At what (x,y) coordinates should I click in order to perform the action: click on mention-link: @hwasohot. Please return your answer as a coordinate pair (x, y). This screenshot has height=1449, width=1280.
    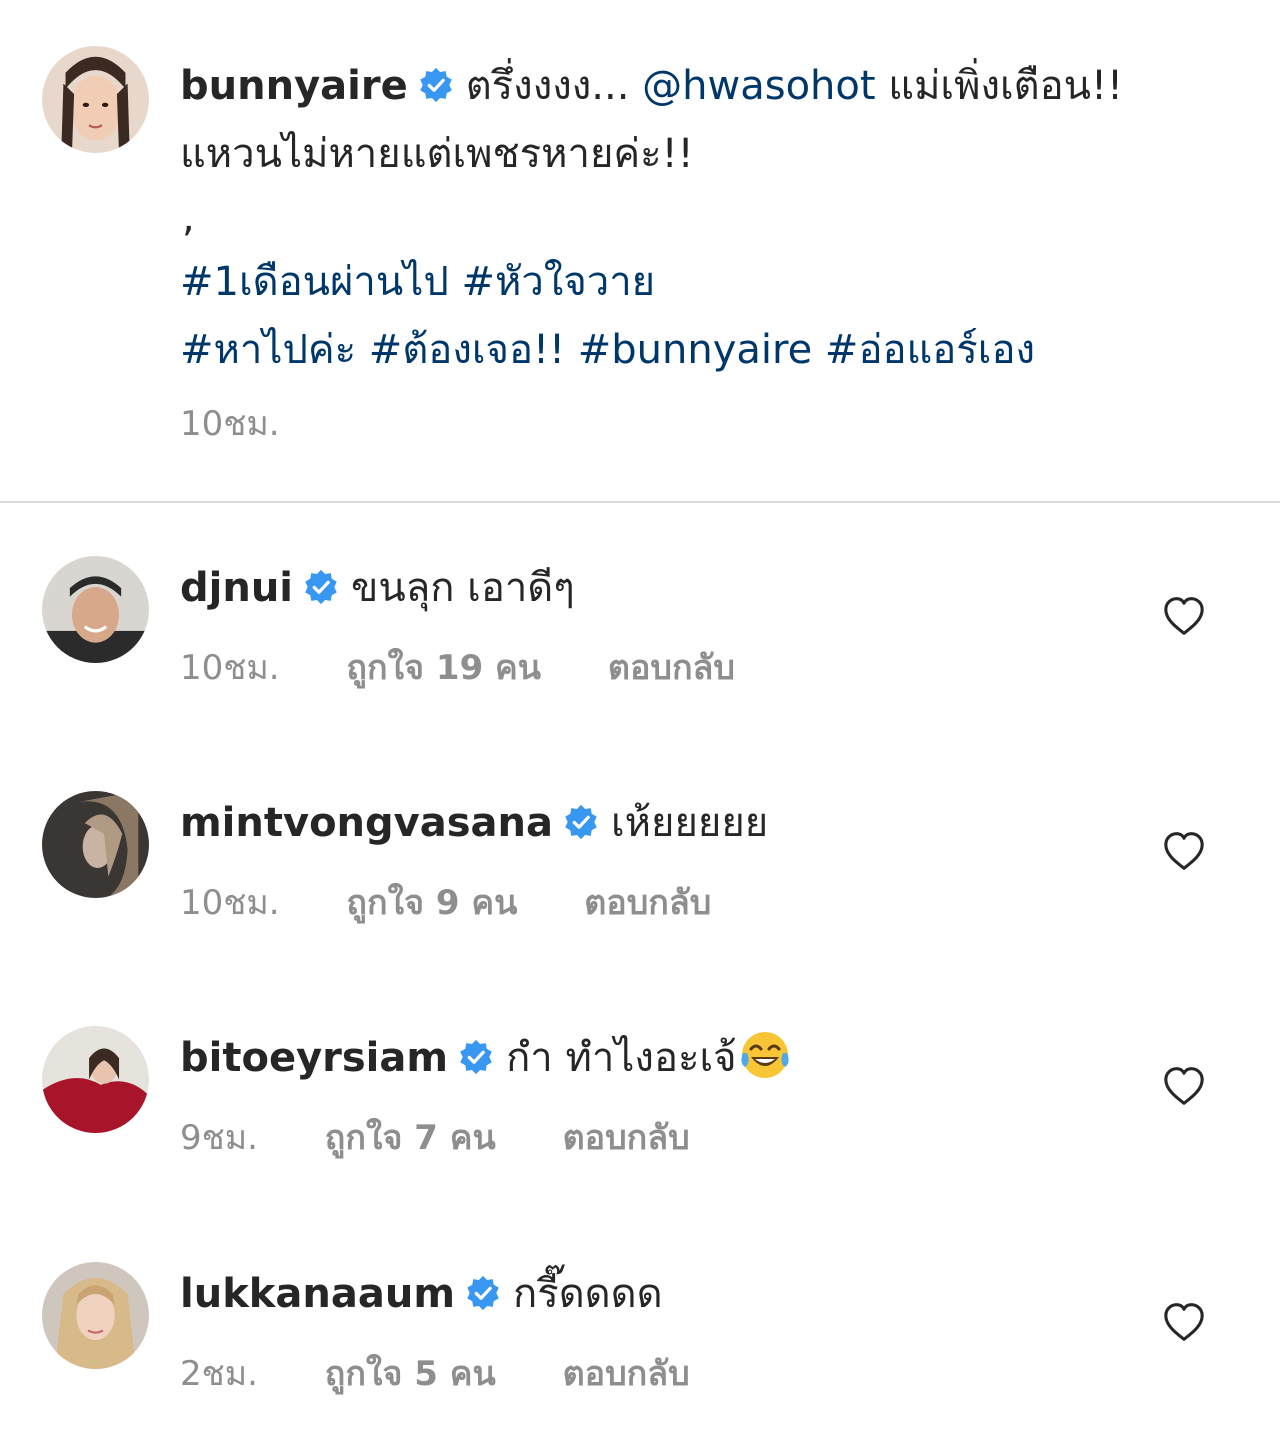
    Looking at the image, I should click on (758, 86).